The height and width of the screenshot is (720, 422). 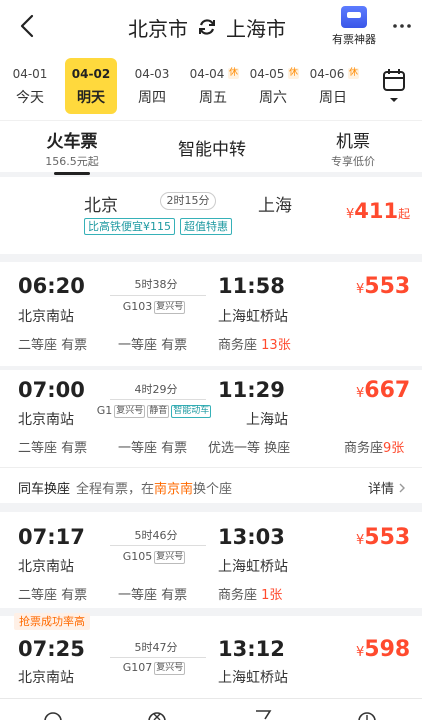 I want to click on train-number: G107, so click(x=137, y=667).